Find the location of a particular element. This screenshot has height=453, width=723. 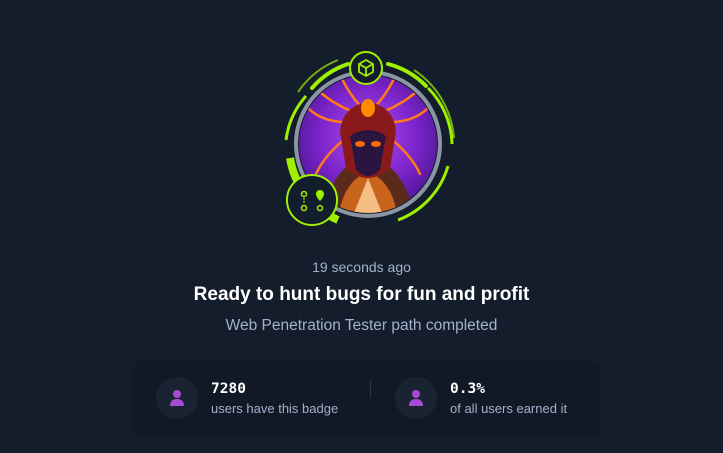

badge-rarity-label: of all users earned it is located at coordinates (509, 408).